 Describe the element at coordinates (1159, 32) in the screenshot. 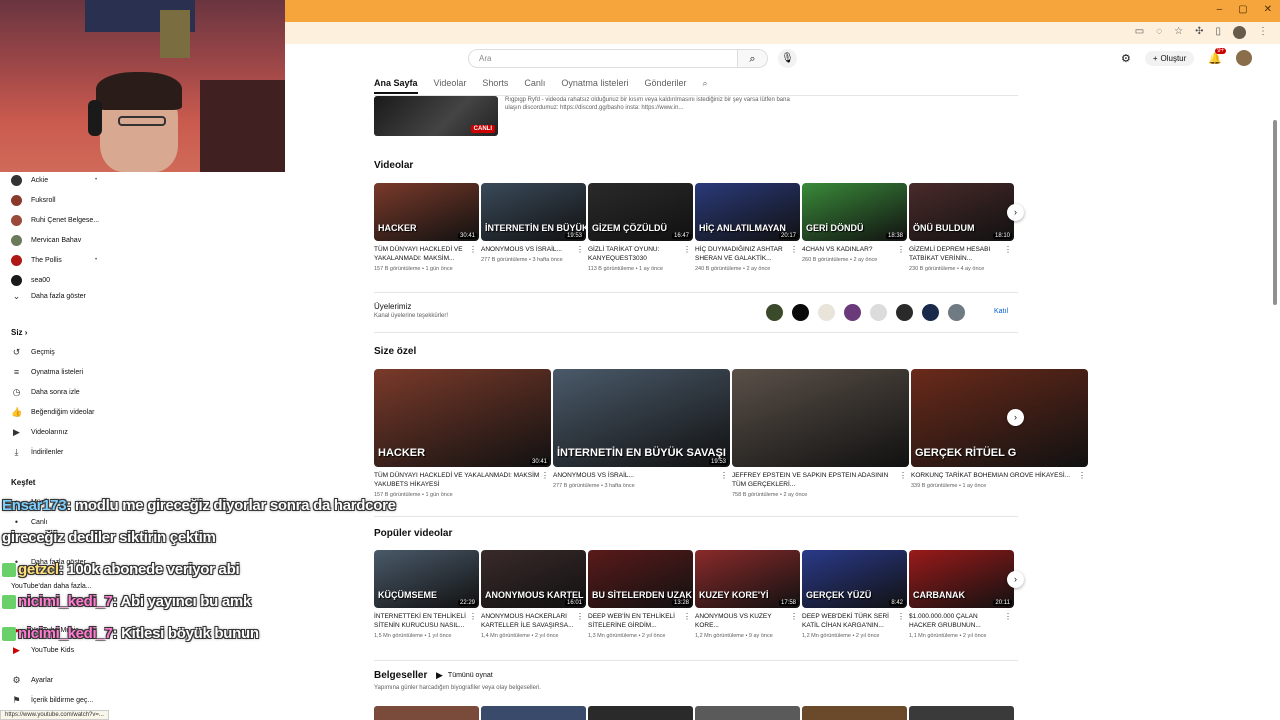

I see `eye-off-icon: ◌` at that location.